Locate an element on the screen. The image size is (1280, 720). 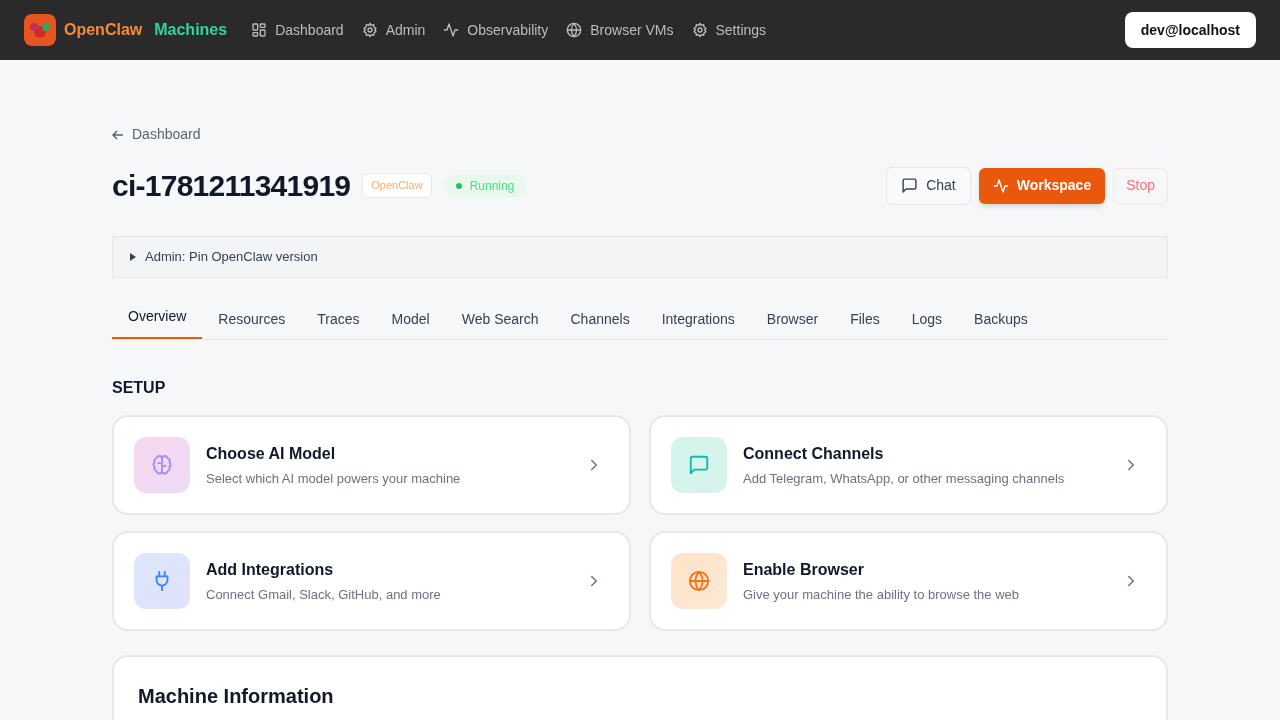
tab: Channels is located at coordinates (600, 319).